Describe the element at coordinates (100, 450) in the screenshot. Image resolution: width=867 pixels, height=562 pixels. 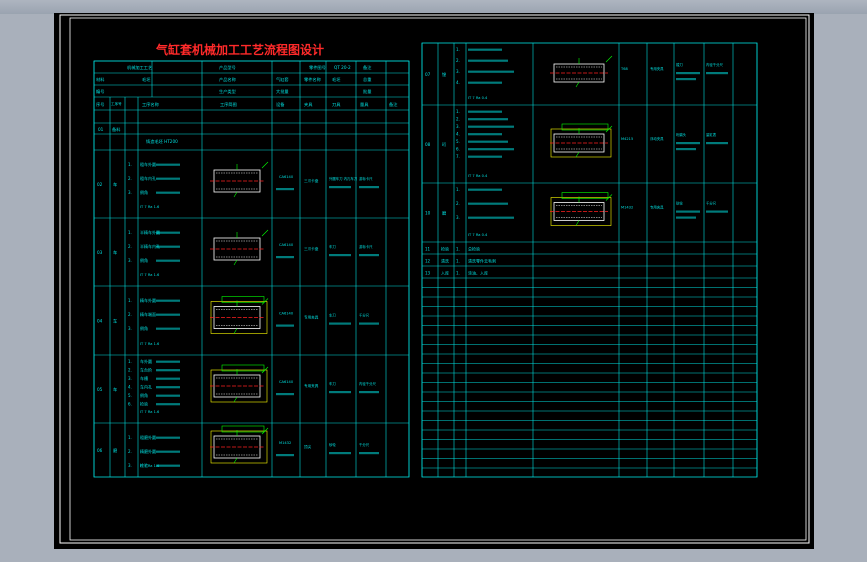
I see `row-op-number: 06` at that location.